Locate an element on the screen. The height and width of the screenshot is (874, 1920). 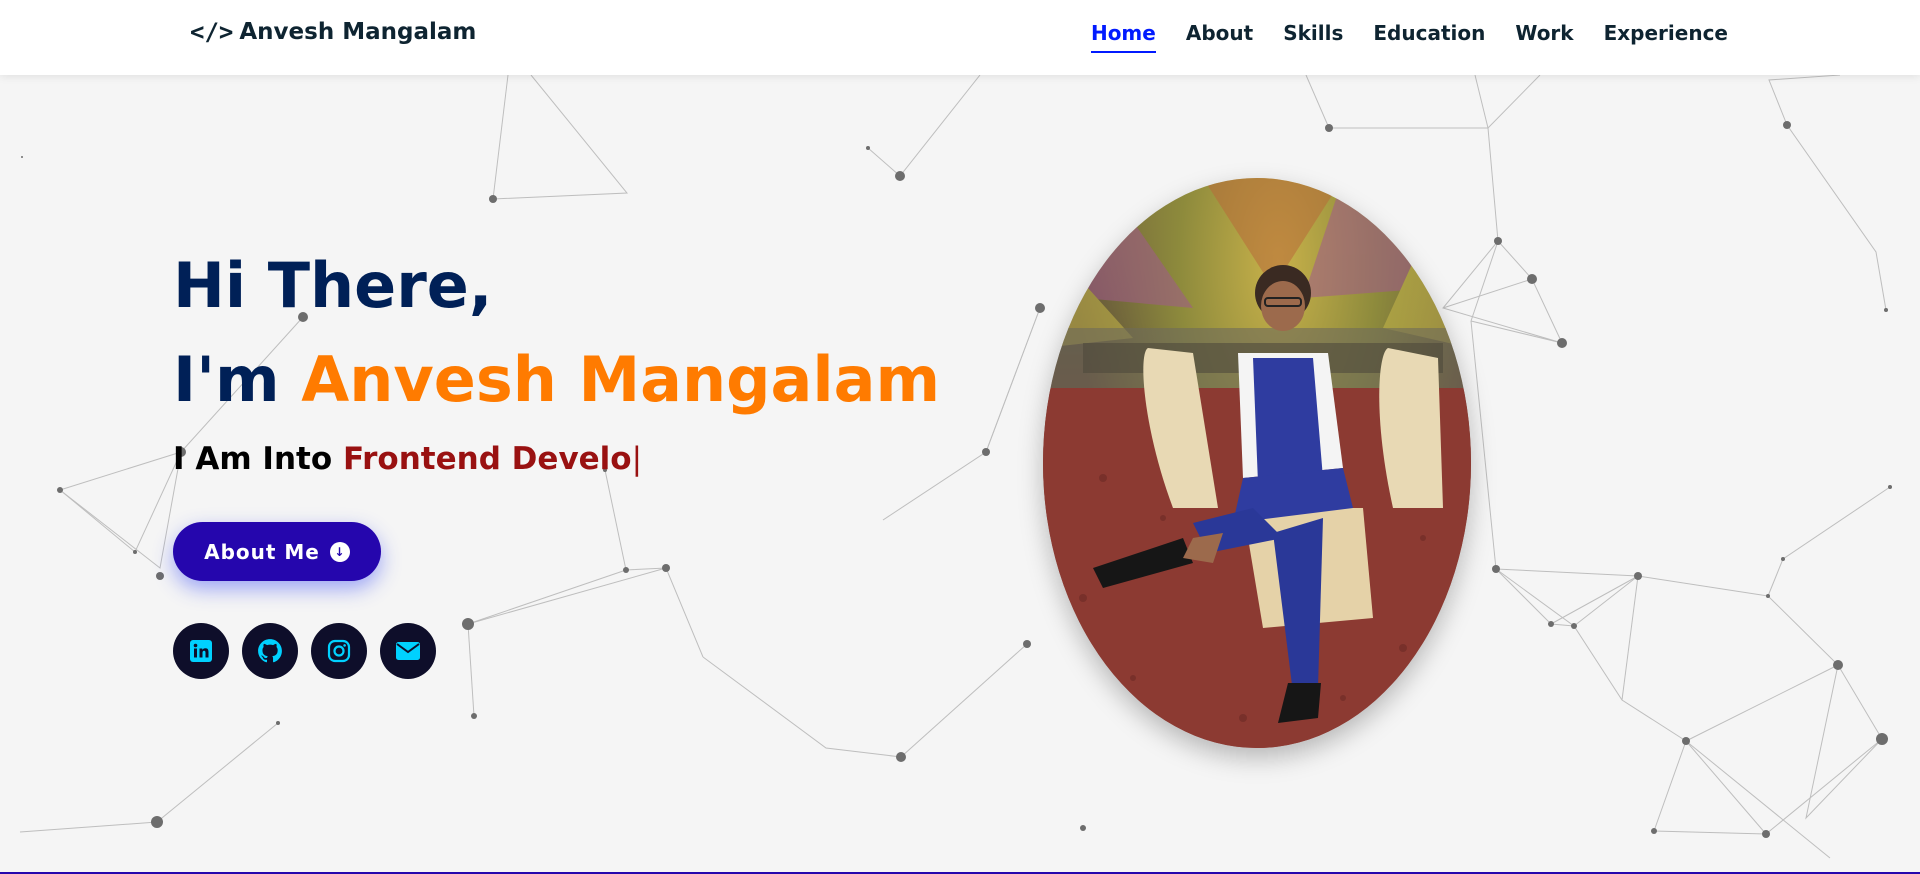
profile-photo-illustration is located at coordinates (1257, 463).